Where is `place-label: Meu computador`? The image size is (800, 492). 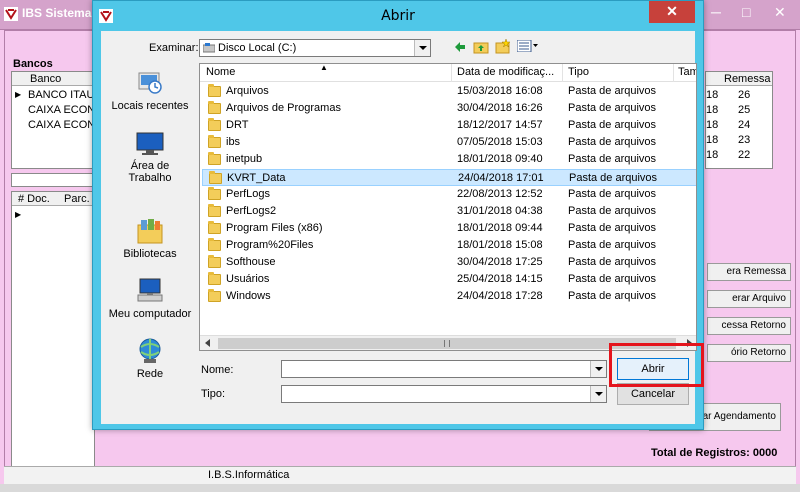 place-label: Meu computador is located at coordinates (150, 314).